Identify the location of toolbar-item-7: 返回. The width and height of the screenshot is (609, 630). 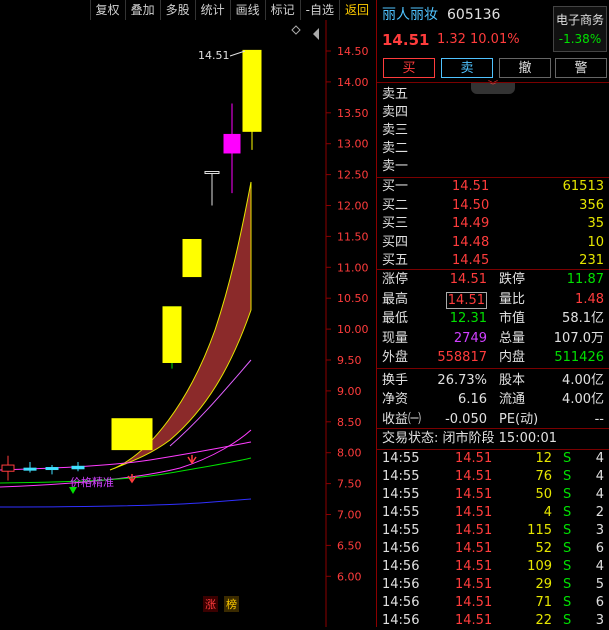
(356, 10).